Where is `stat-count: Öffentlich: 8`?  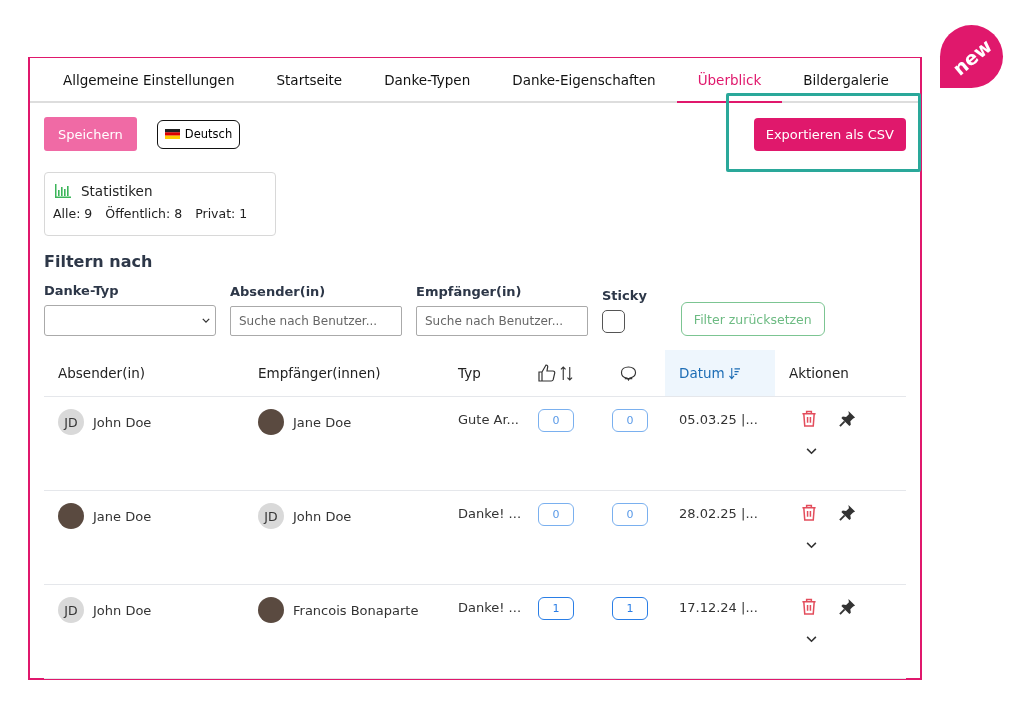 stat-count: Öffentlich: 8 is located at coordinates (144, 213).